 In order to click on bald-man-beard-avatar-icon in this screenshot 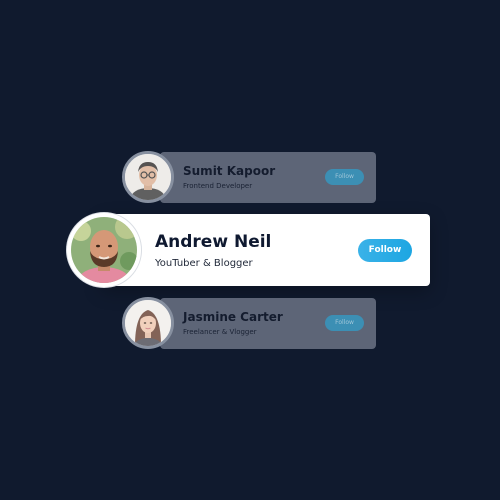, I will do `click(104, 250)`.